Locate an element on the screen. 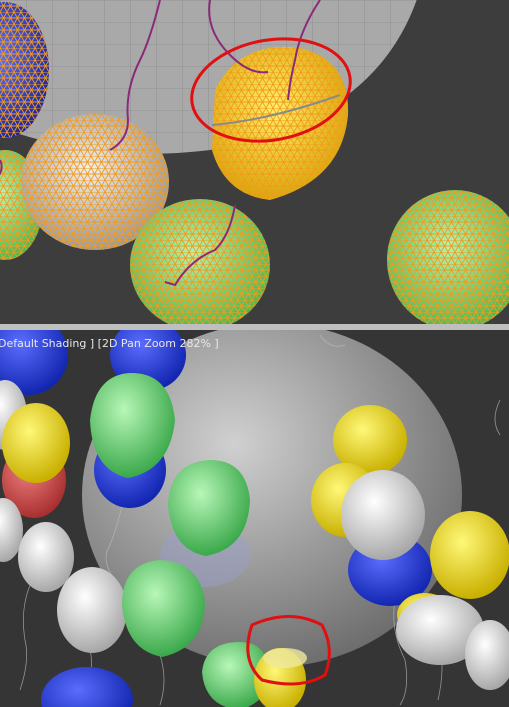 The width and height of the screenshot is (509, 707). viewport-label: Default Shading ] [2D Pan Zoom 282% ] is located at coordinates (109, 343).